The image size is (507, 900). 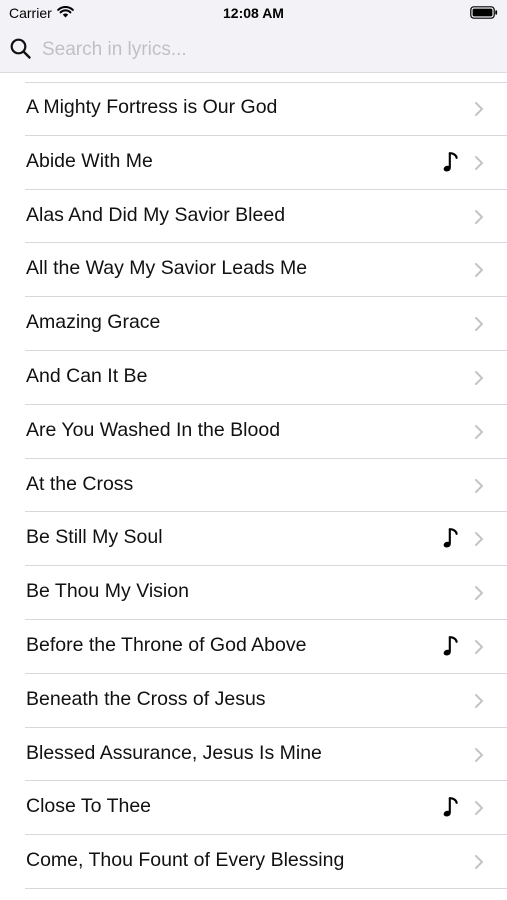 What do you see at coordinates (156, 214) in the screenshot?
I see `hymn-title: Alas And Did My Savior Bleed` at bounding box center [156, 214].